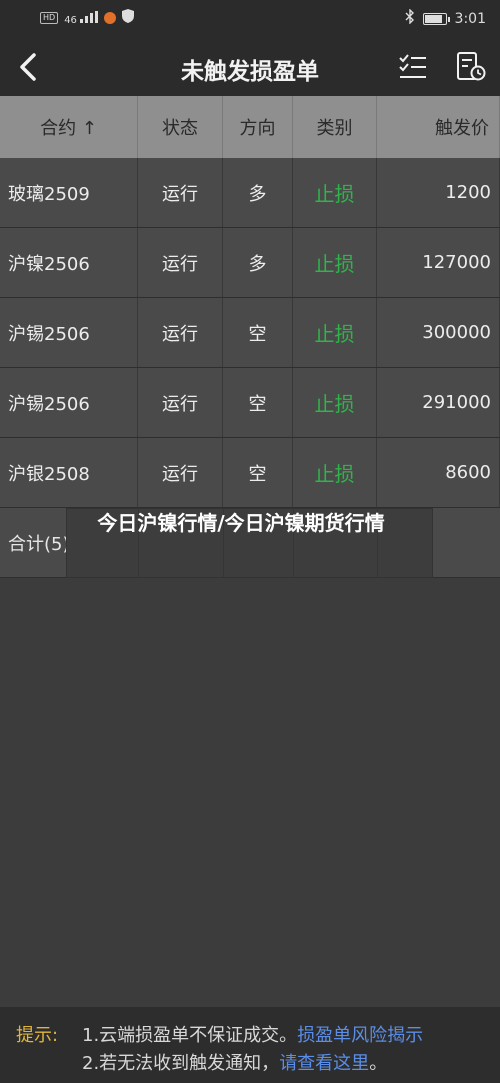 This screenshot has width=500, height=1083. What do you see at coordinates (410, 18) in the screenshot?
I see `bluetooth-icon` at bounding box center [410, 18].